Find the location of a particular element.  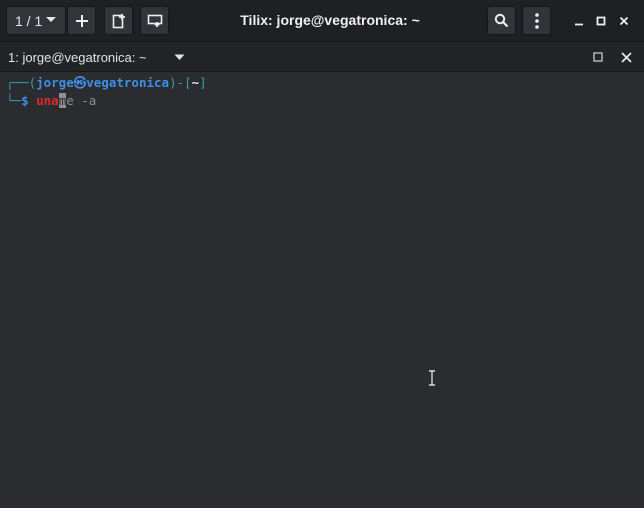

window-title: Tilix: jorge@vegatronica: ~ is located at coordinates (330, 20).